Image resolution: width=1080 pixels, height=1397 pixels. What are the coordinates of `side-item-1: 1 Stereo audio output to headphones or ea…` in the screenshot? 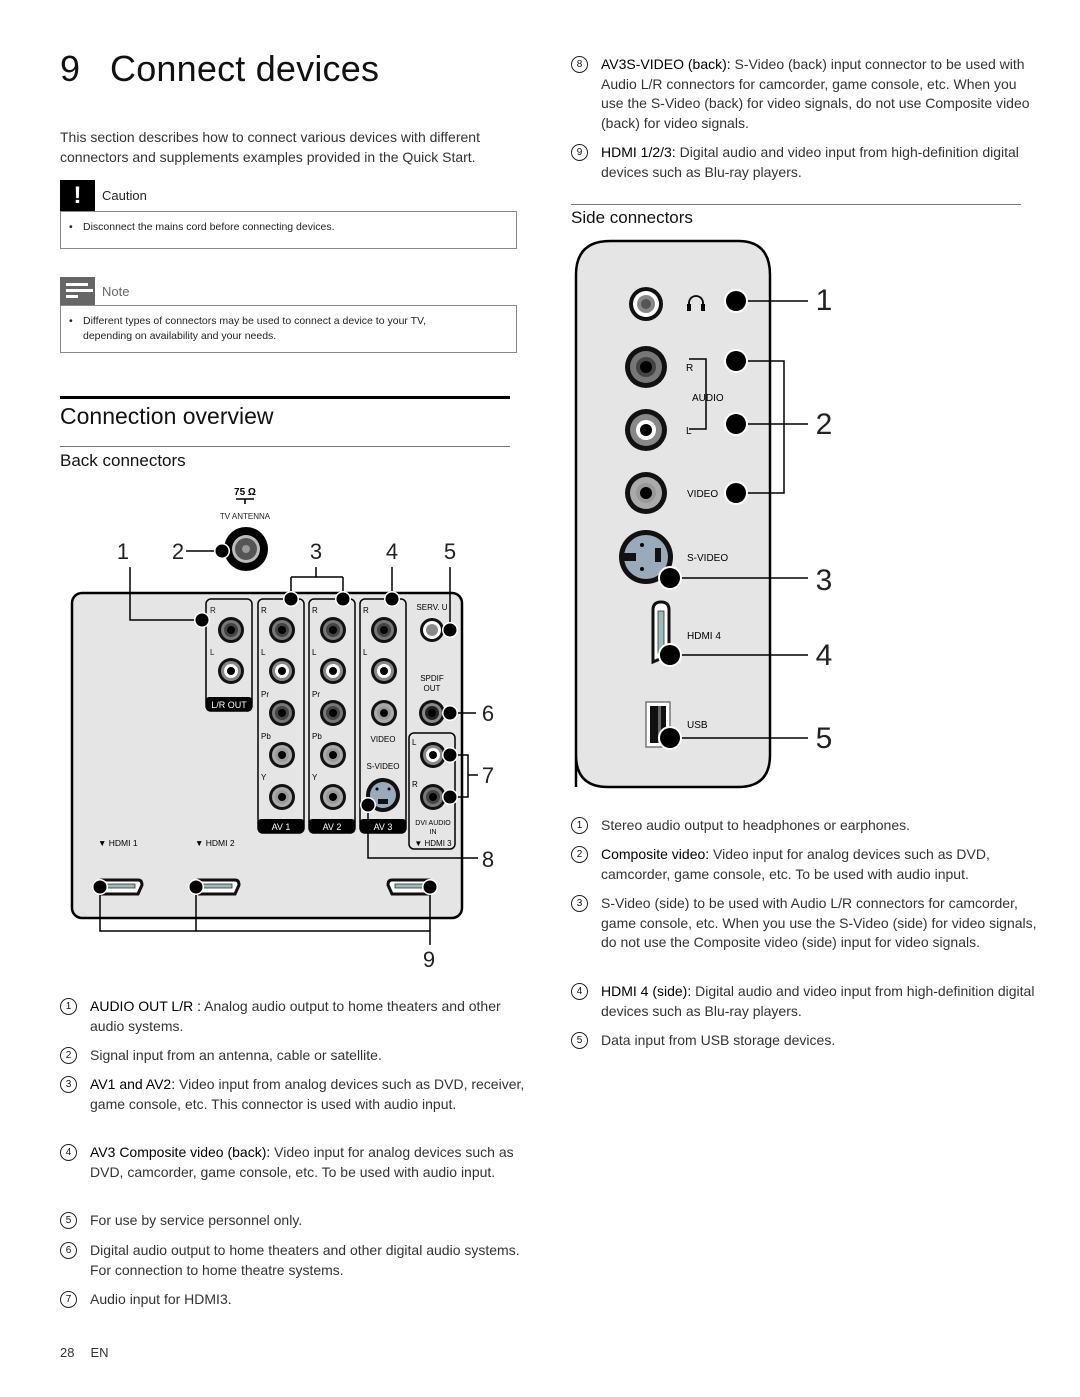 It's located at (806, 826).